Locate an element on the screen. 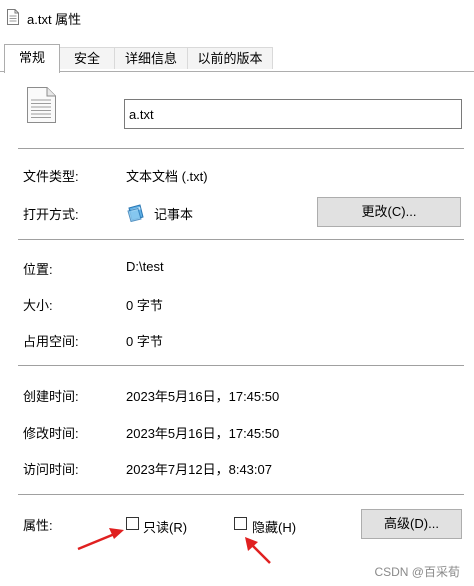 This screenshot has width=474, height=586. accessed-value: 2023年7月12日，8:43:07 is located at coordinates (199, 469).